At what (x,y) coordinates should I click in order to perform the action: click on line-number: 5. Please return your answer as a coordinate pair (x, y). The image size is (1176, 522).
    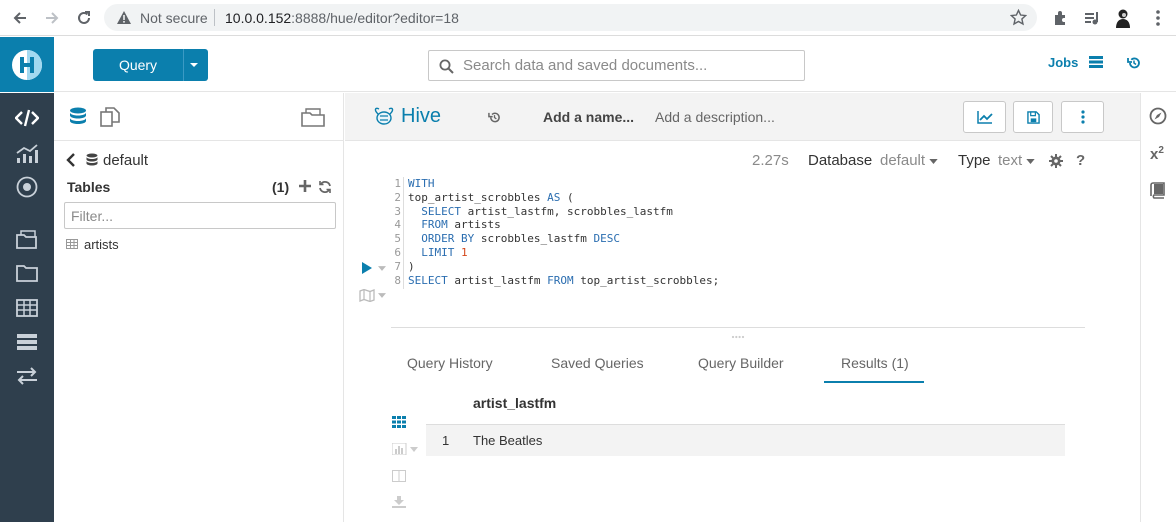
    Looking at the image, I should click on (397, 239).